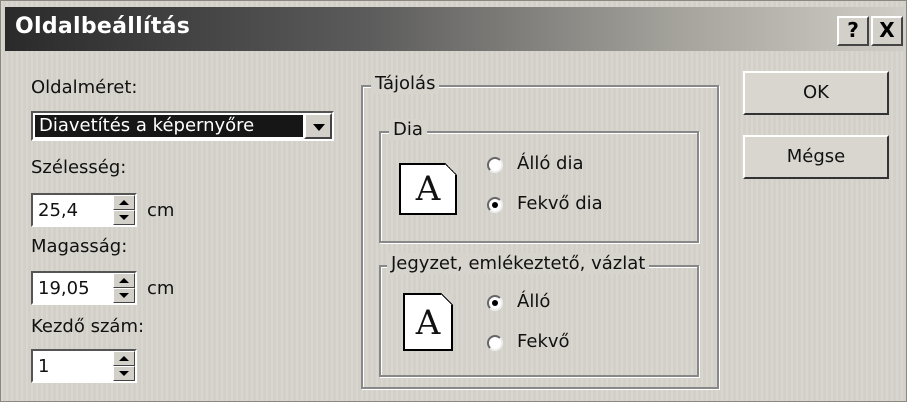 Image resolution: width=907 pixels, height=402 pixels. What do you see at coordinates (84, 87) in the screenshot?
I see `page-size-label: Oldalméret:` at bounding box center [84, 87].